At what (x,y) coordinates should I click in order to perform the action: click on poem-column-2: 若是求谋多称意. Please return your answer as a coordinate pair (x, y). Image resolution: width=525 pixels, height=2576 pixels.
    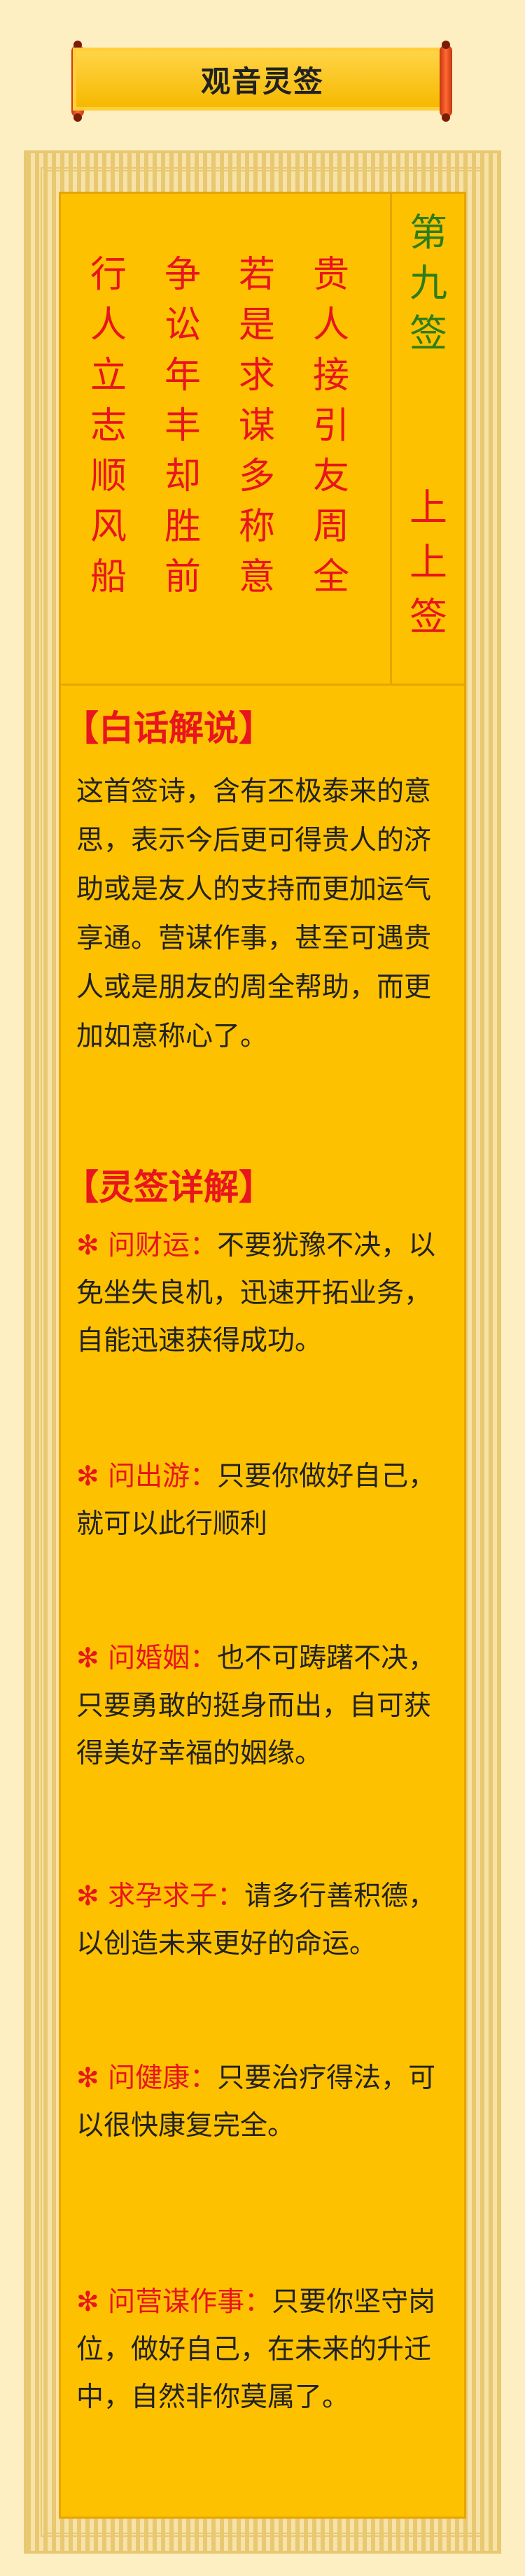
    Looking at the image, I should click on (256, 426).